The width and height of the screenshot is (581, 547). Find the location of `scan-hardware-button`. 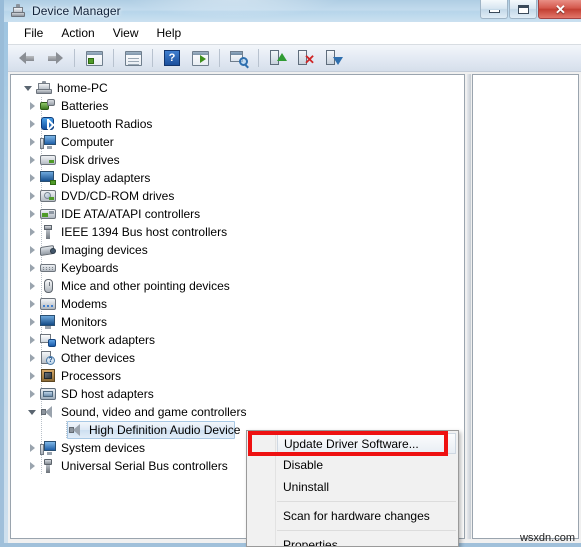

scan-hardware-button is located at coordinates (239, 58).